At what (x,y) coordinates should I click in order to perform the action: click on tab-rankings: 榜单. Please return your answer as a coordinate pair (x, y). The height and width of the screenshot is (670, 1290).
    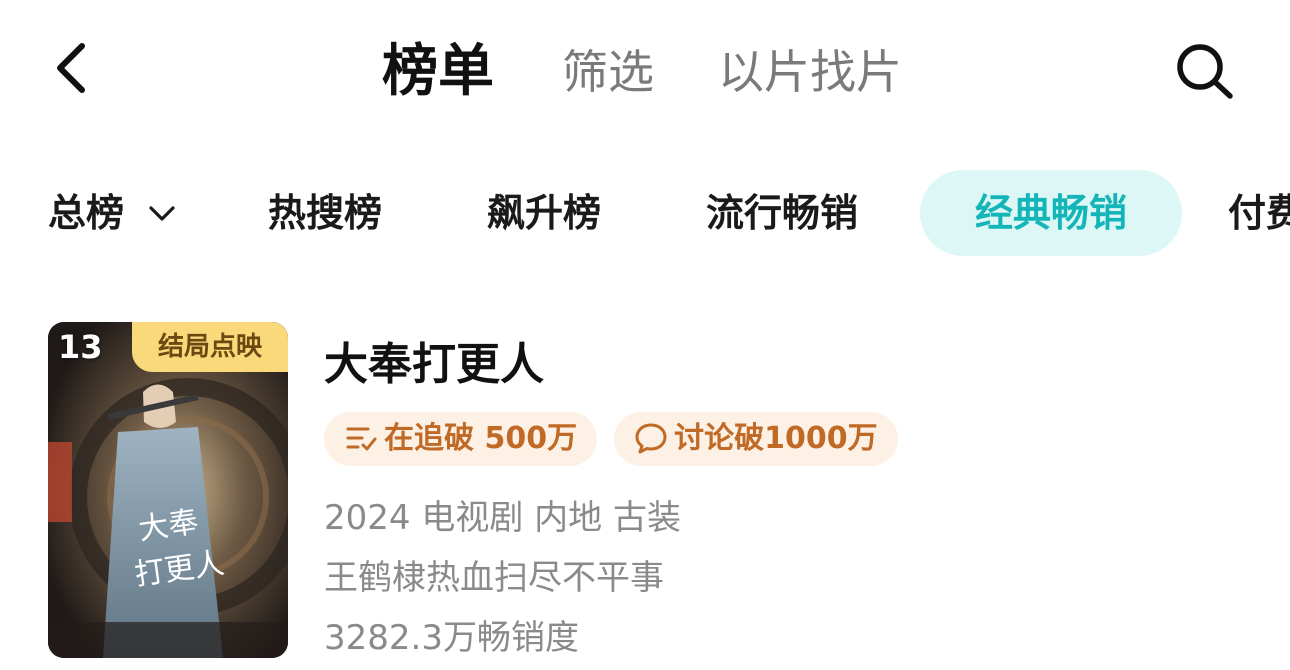
    Looking at the image, I should click on (438, 72).